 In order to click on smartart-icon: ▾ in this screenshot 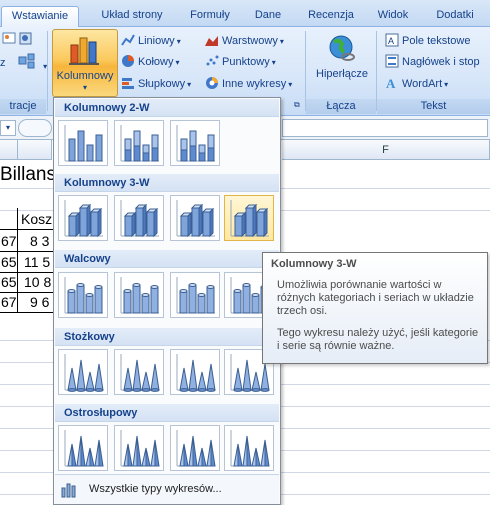, I will do `click(32, 63)`.